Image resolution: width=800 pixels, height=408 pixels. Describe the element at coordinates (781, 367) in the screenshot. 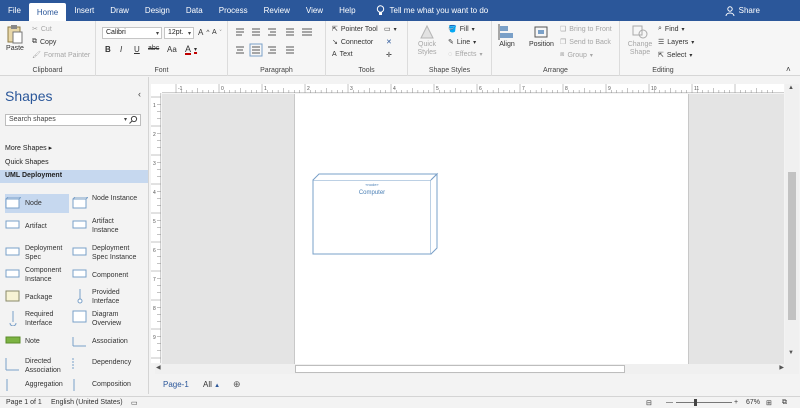

I see `scroll-right-icon: ▶` at that location.